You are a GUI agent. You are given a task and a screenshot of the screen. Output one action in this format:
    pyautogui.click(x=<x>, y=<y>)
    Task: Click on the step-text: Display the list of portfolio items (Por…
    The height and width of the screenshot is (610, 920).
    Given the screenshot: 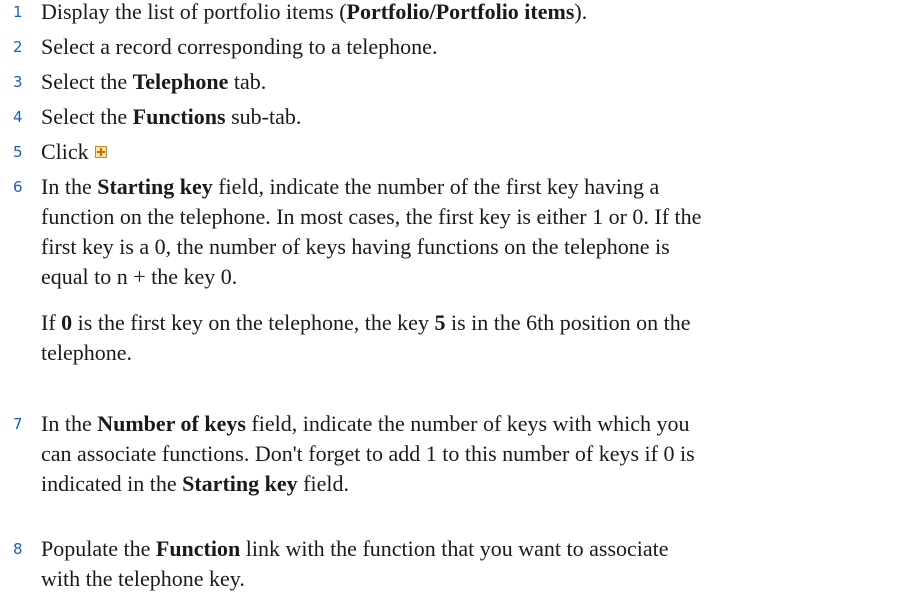 What is the action you would take?
    pyautogui.click(x=314, y=12)
    